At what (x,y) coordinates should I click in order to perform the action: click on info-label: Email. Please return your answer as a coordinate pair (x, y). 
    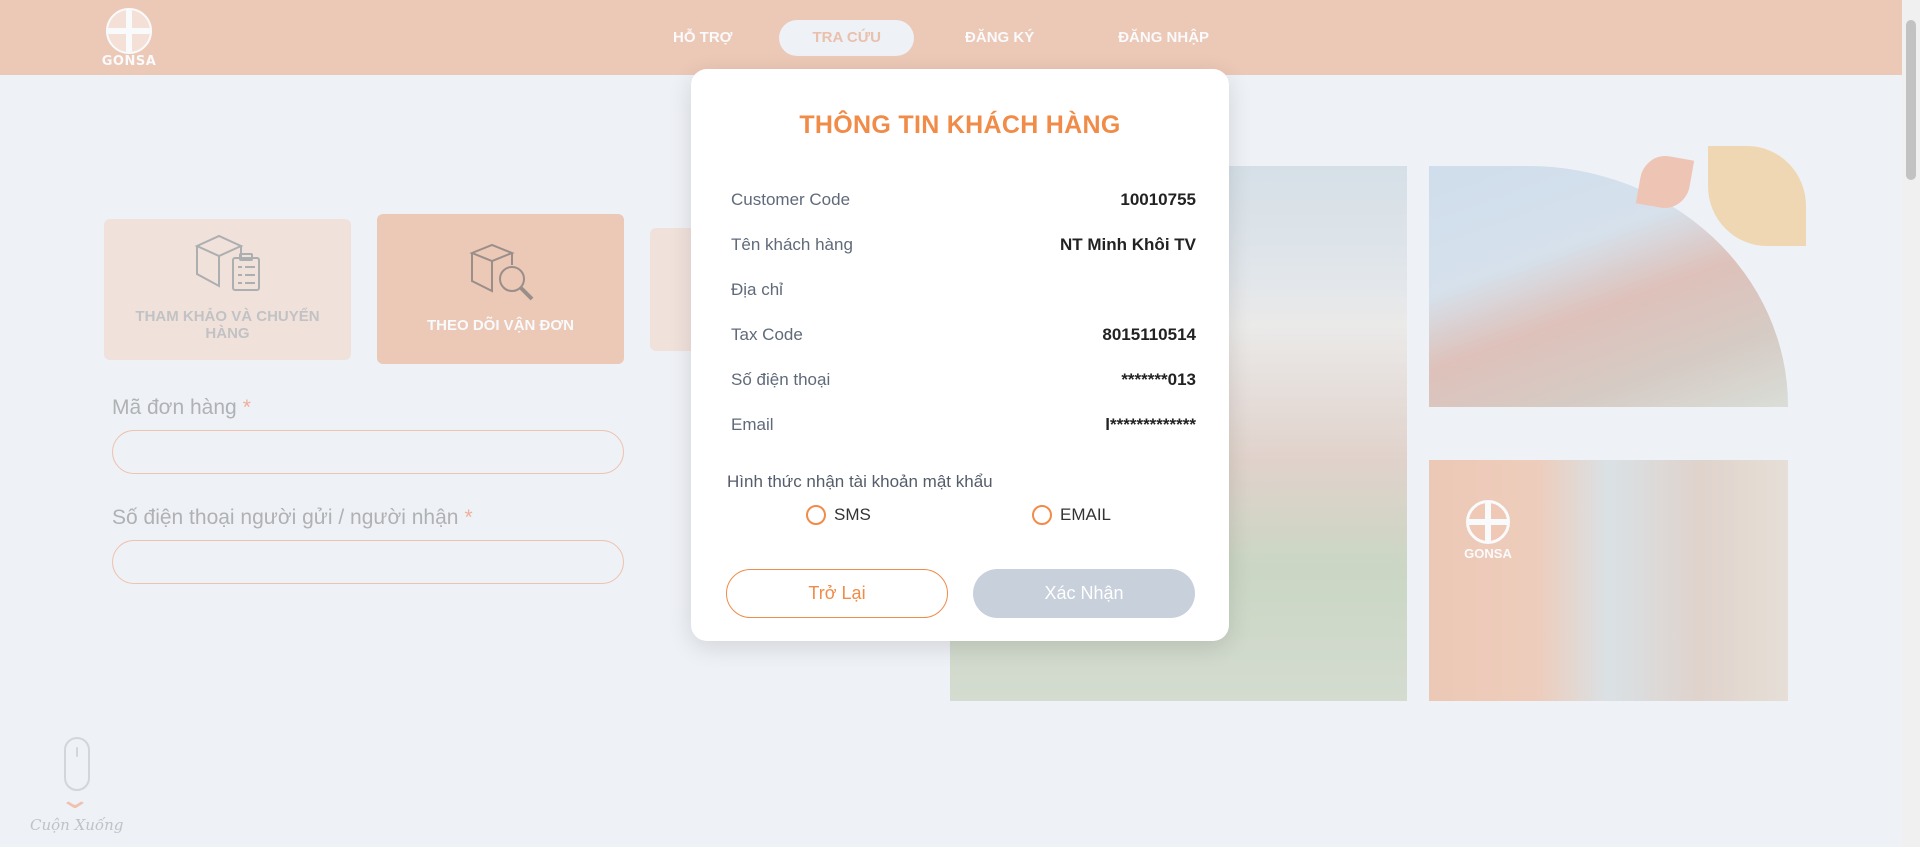
    Looking at the image, I should click on (752, 424).